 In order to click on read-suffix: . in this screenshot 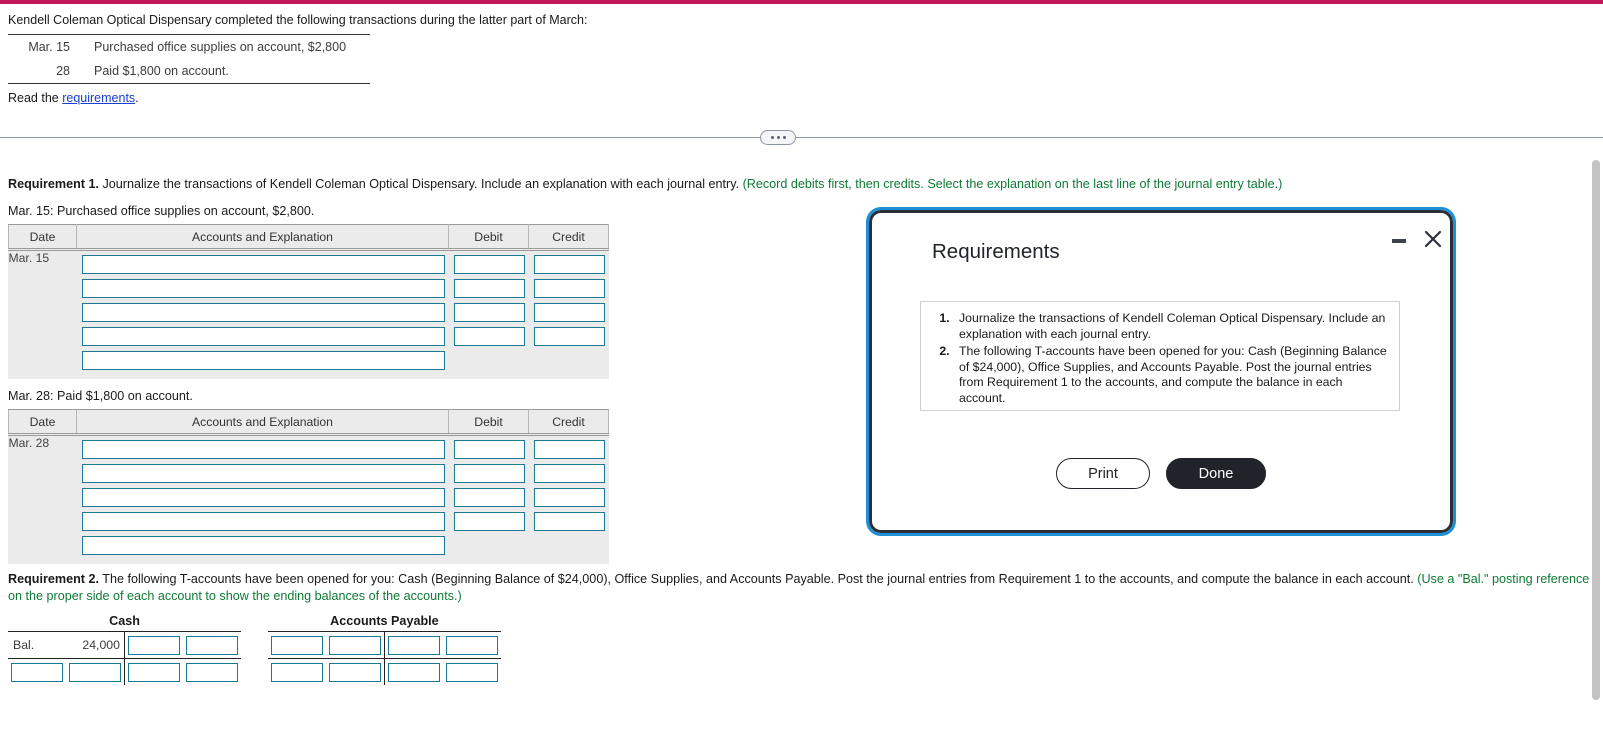, I will do `click(137, 98)`.